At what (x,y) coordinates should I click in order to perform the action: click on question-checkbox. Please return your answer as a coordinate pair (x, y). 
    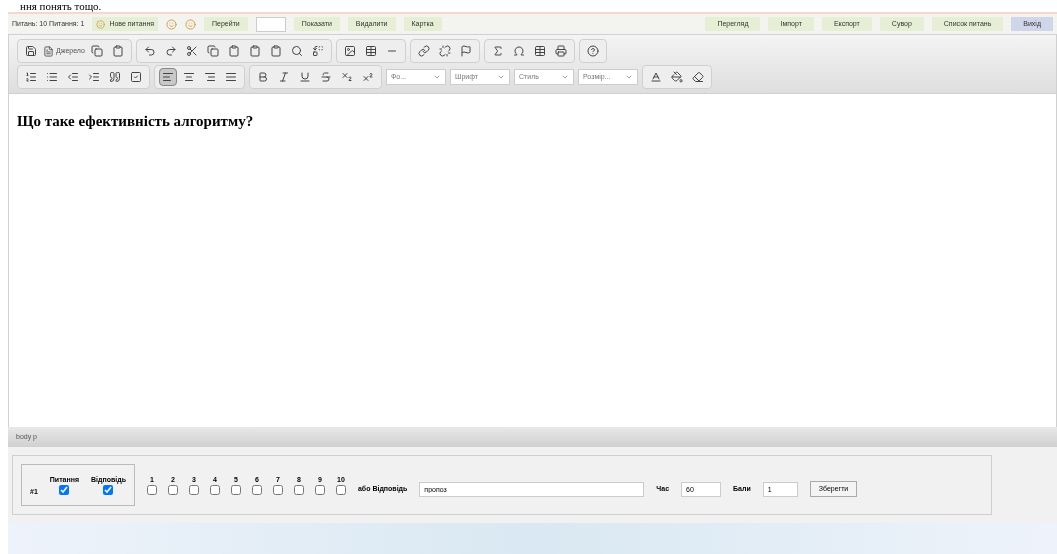
    Looking at the image, I should click on (64, 490).